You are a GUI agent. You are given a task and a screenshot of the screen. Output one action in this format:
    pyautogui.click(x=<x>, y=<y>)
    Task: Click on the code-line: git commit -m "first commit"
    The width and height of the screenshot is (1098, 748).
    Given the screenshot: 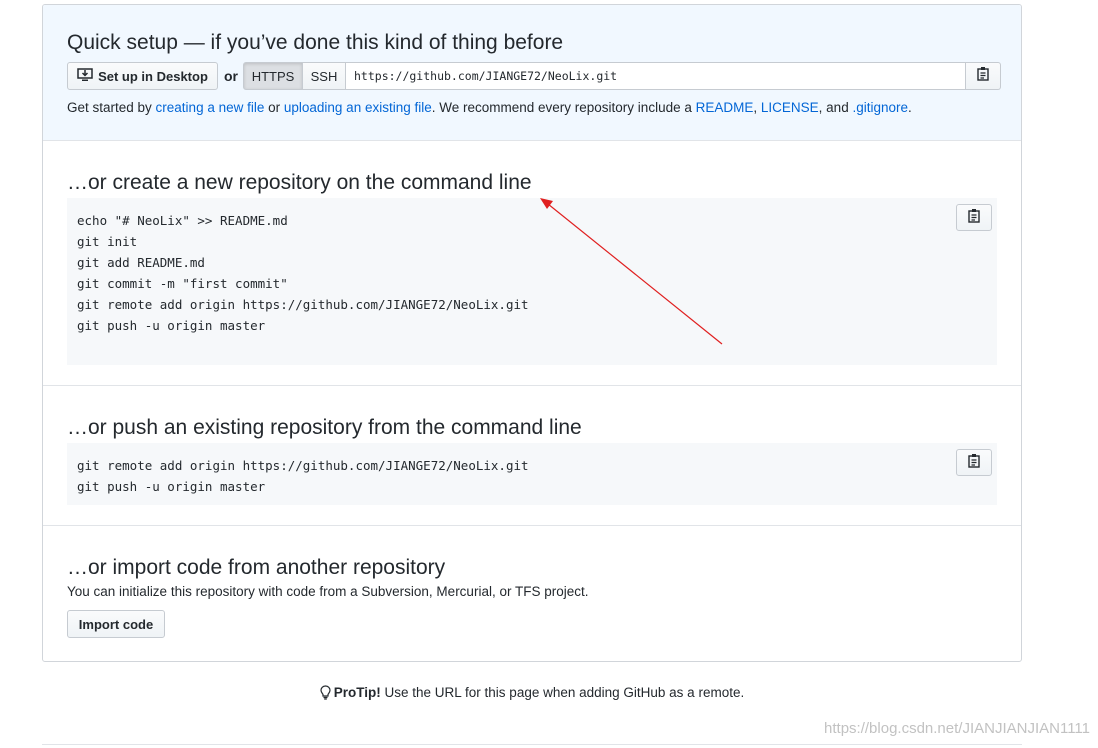 What is the action you would take?
    pyautogui.click(x=182, y=283)
    